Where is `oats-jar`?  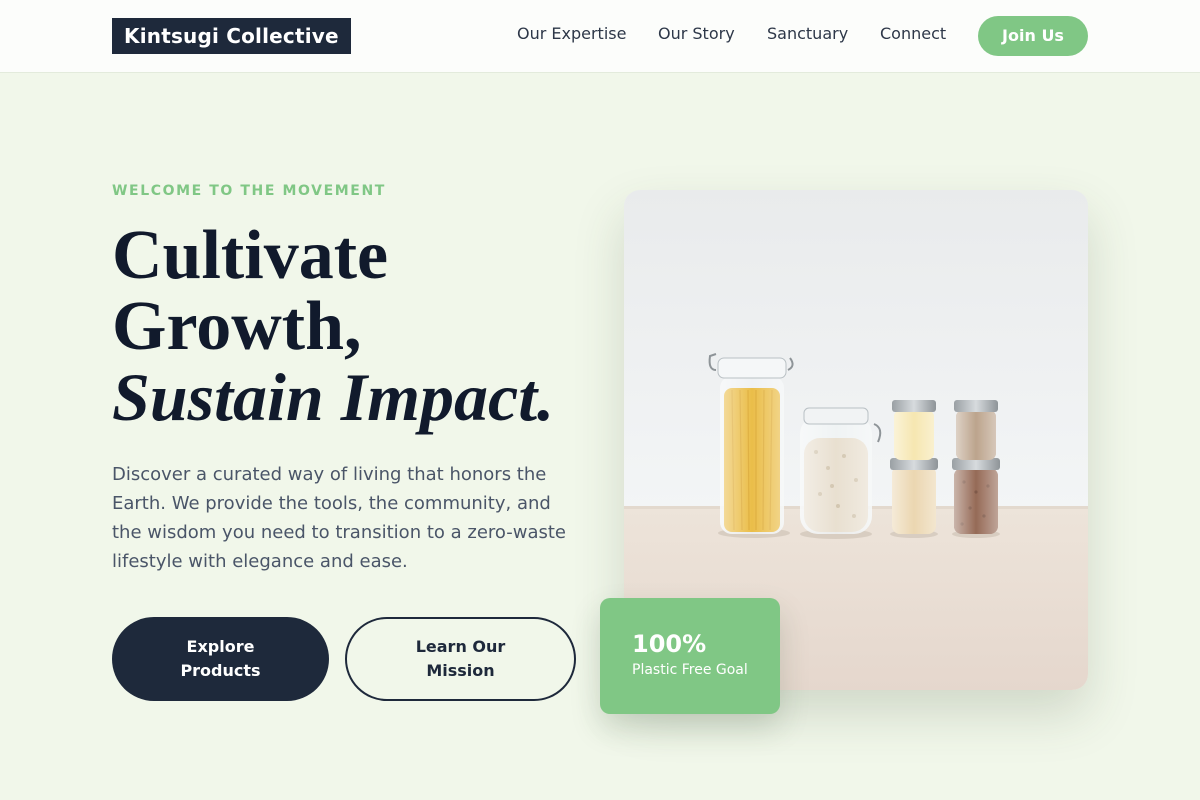
oats-jar is located at coordinates (841, 473).